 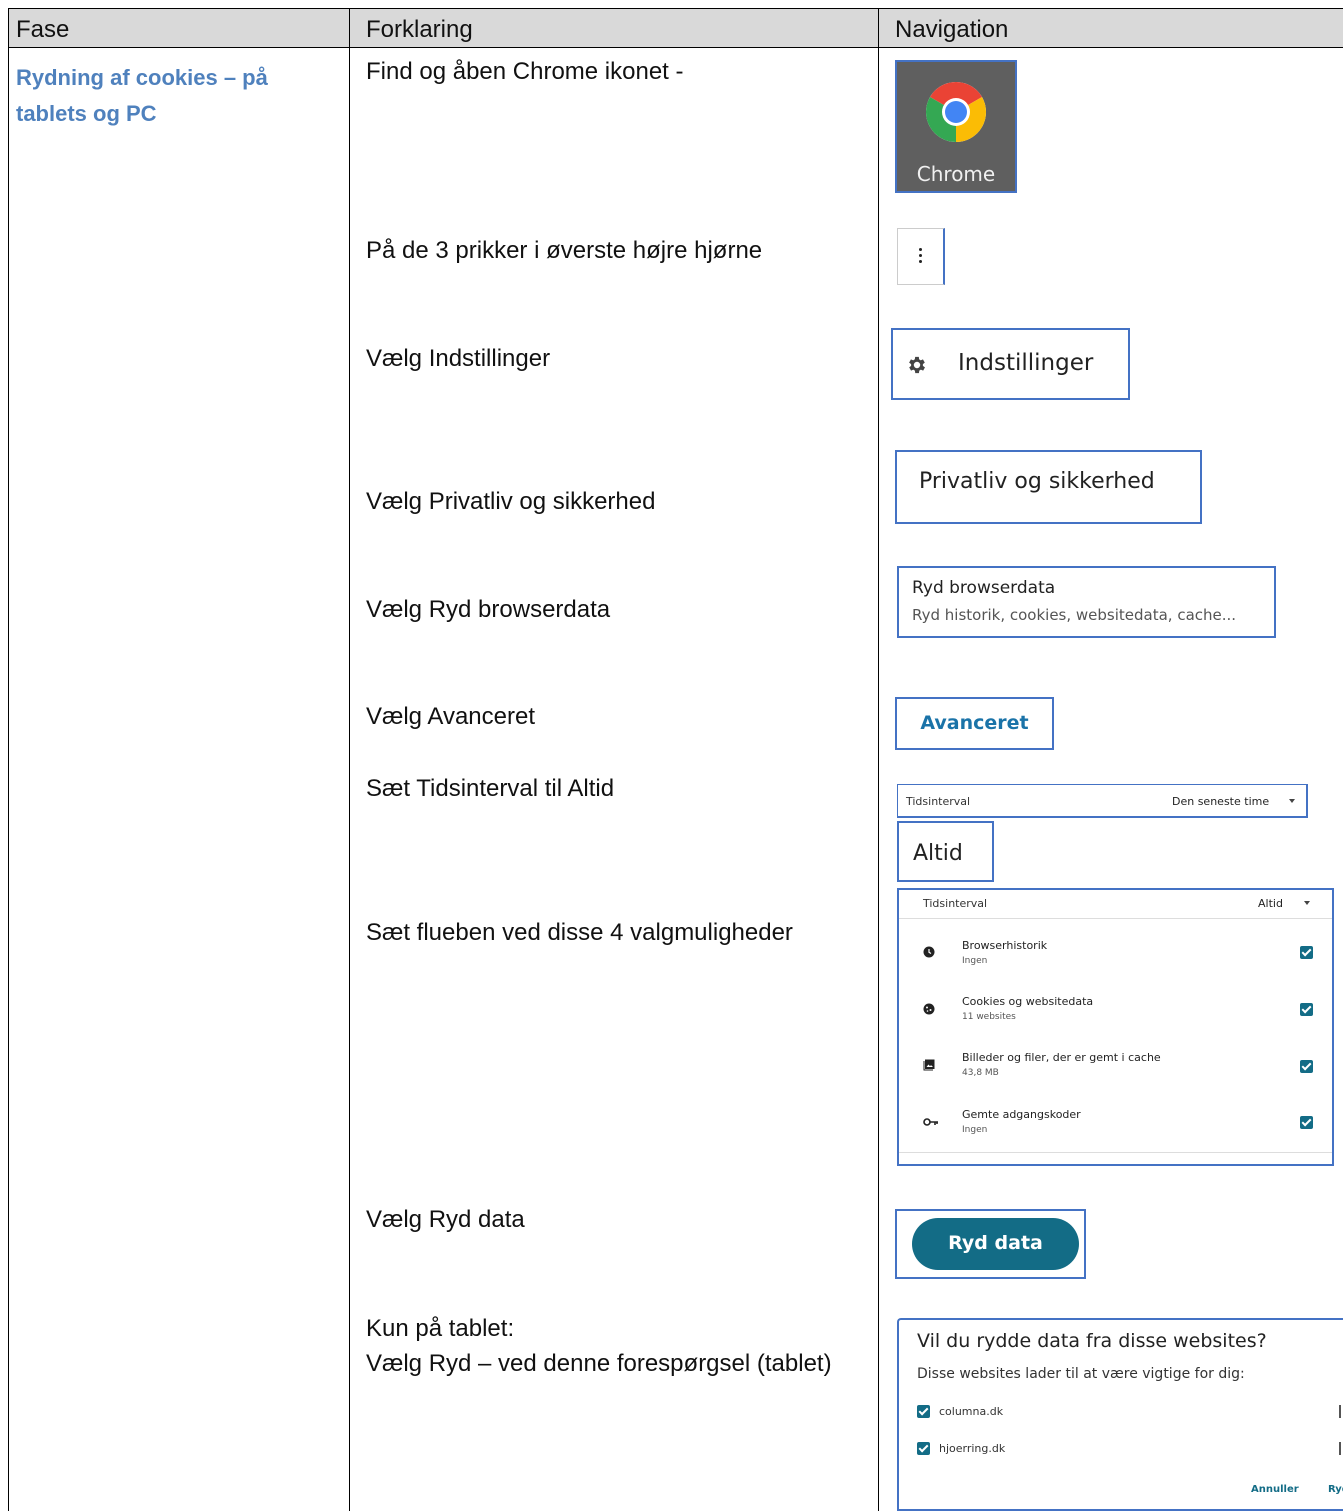 What do you see at coordinates (956, 111) in the screenshot?
I see `chrome-icon` at bounding box center [956, 111].